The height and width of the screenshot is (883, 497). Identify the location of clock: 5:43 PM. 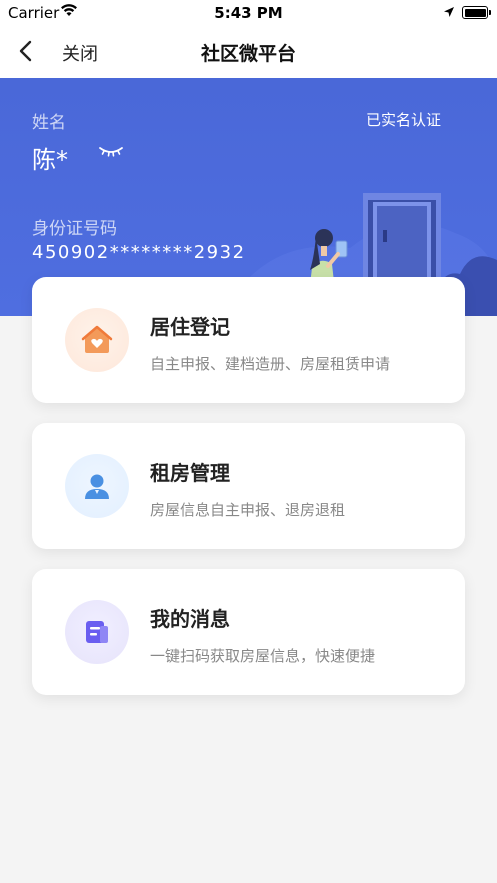
(248, 13).